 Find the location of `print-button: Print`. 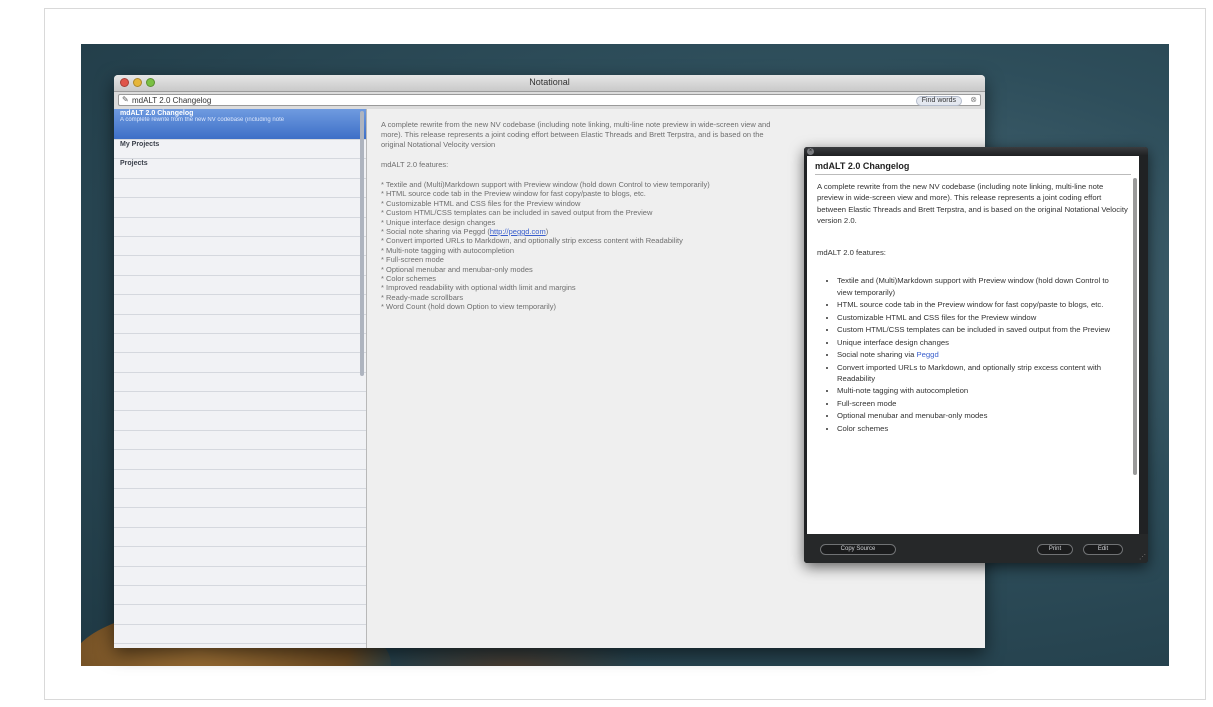

print-button: Print is located at coordinates (1055, 549).